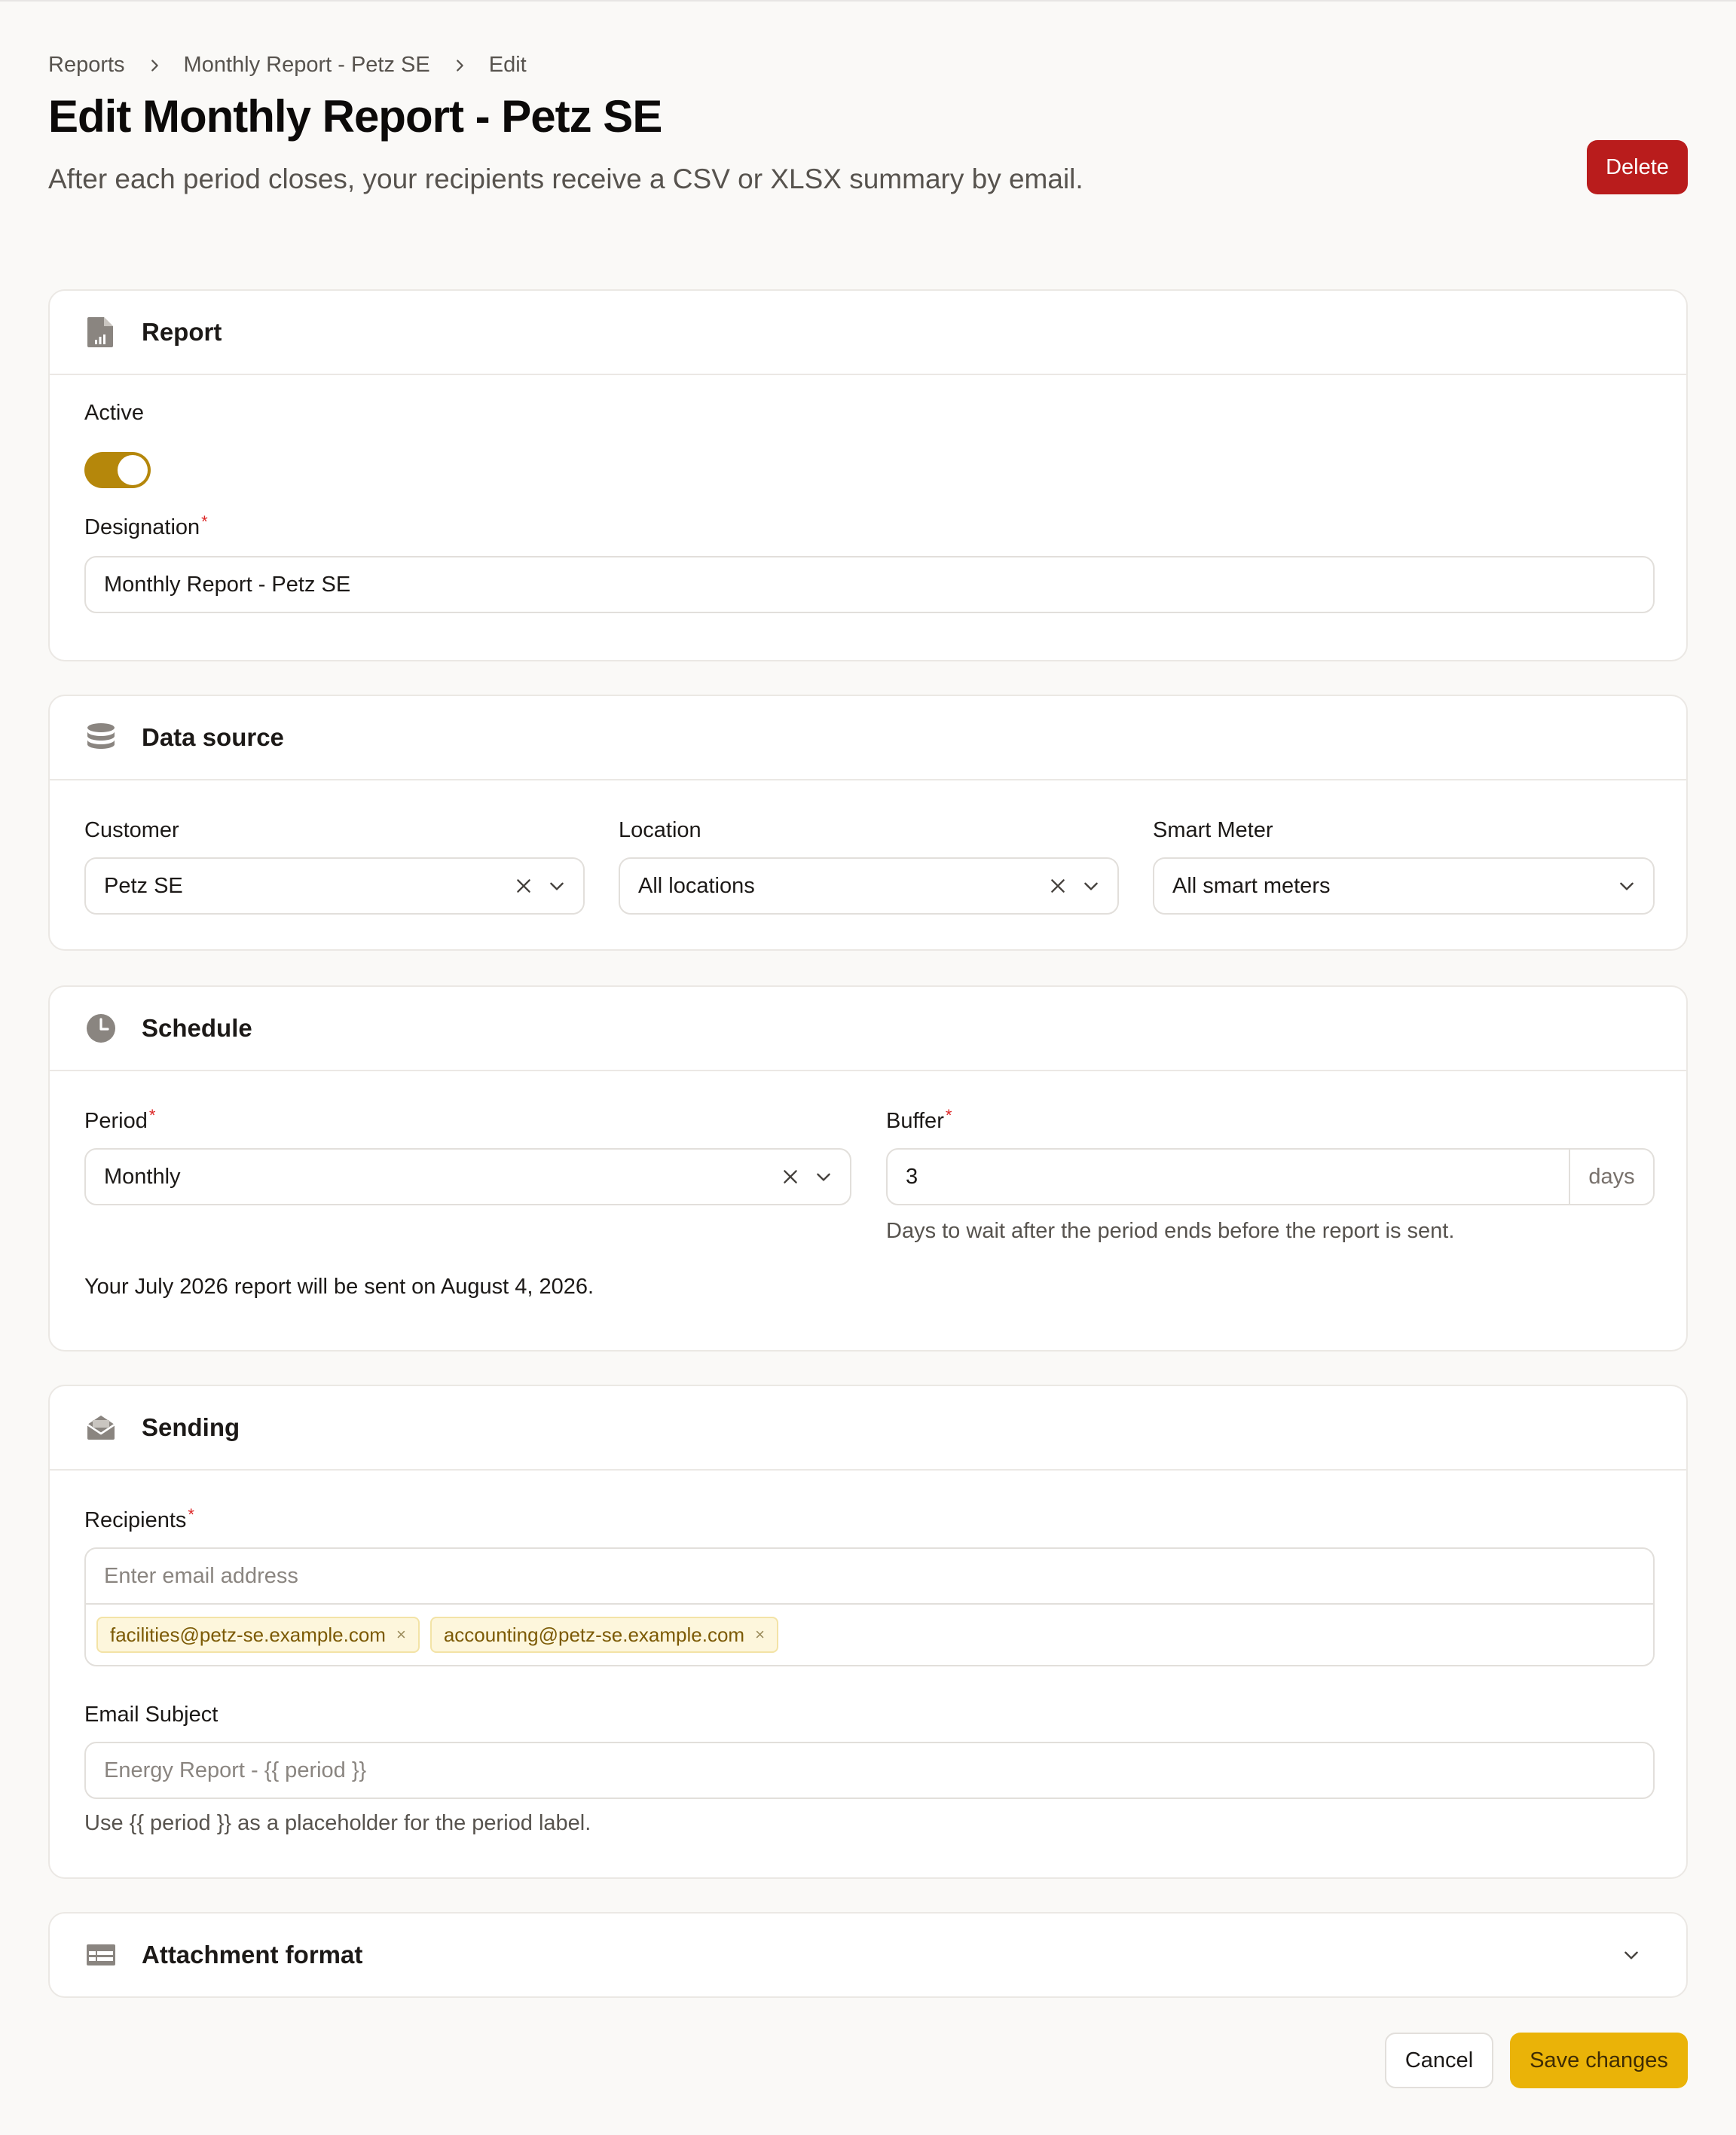 Image resolution: width=1736 pixels, height=2135 pixels. I want to click on recipient-email: facilities@petz-se.example.com, so click(248, 1635).